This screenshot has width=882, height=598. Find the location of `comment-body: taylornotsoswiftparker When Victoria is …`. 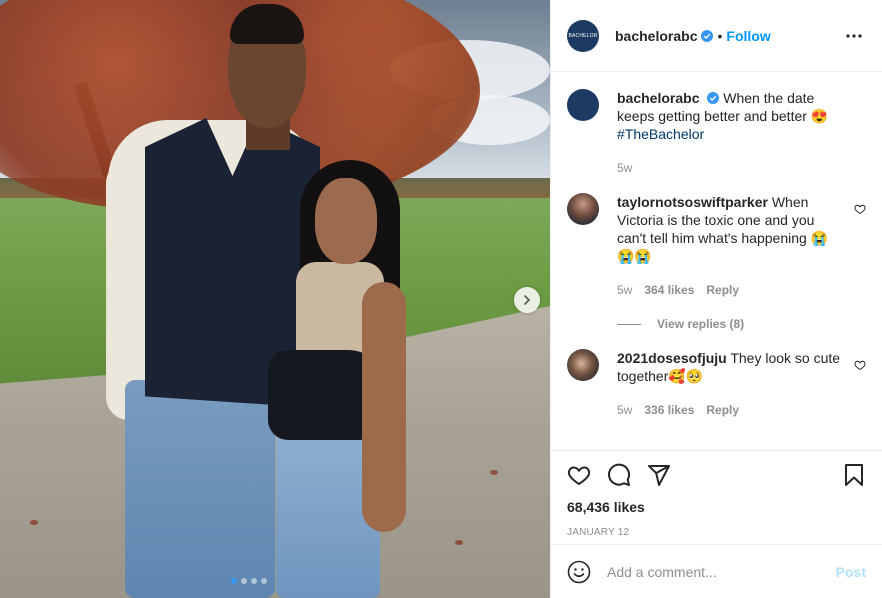

comment-body: taylornotsoswiftparker When Victoria is … is located at coordinates (741, 246).